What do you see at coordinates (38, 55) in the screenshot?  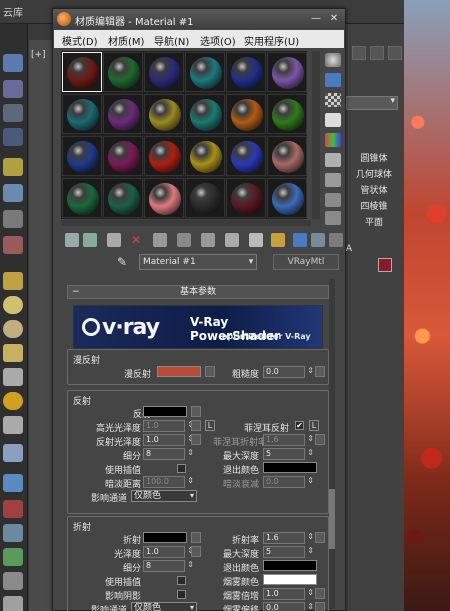 I see `viewport-label: [+]` at bounding box center [38, 55].